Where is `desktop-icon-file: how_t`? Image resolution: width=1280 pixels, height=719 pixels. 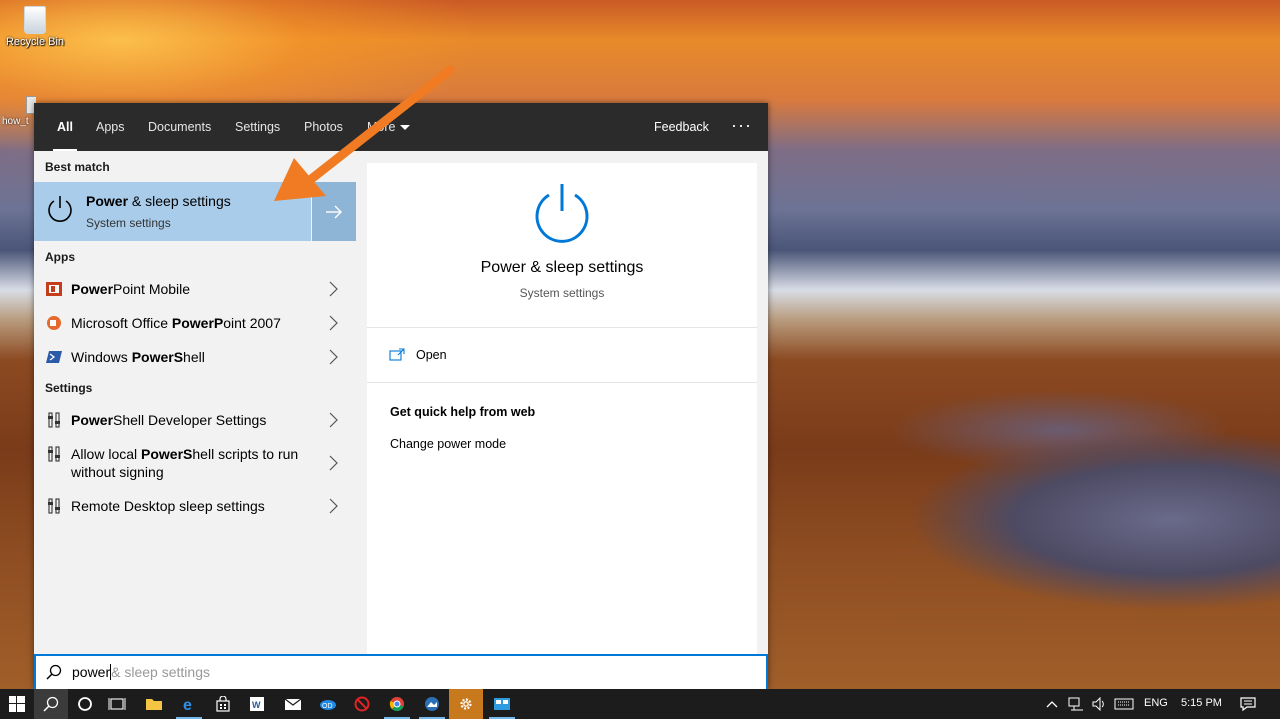
desktop-icon-file: how_t is located at coordinates (19, 111).